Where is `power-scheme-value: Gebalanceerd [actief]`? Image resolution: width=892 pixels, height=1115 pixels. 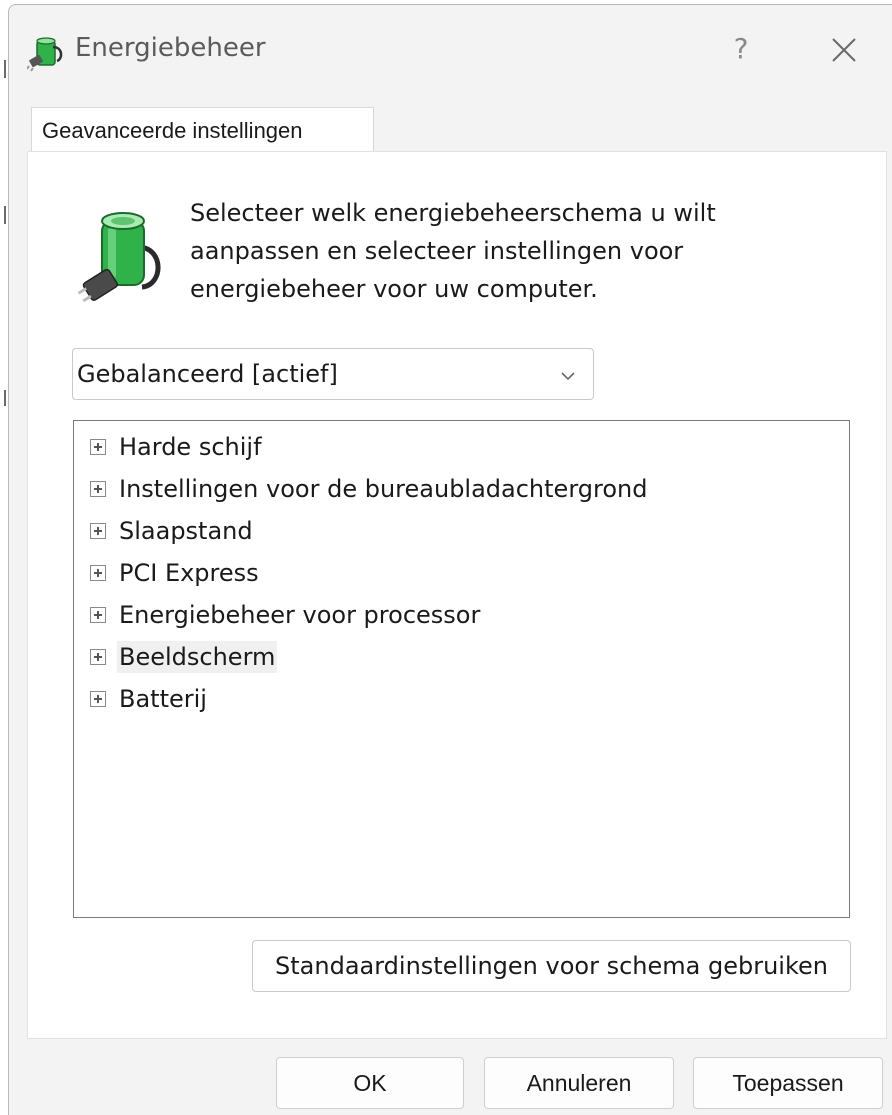 power-scheme-value: Gebalanceerd [actief] is located at coordinates (207, 374).